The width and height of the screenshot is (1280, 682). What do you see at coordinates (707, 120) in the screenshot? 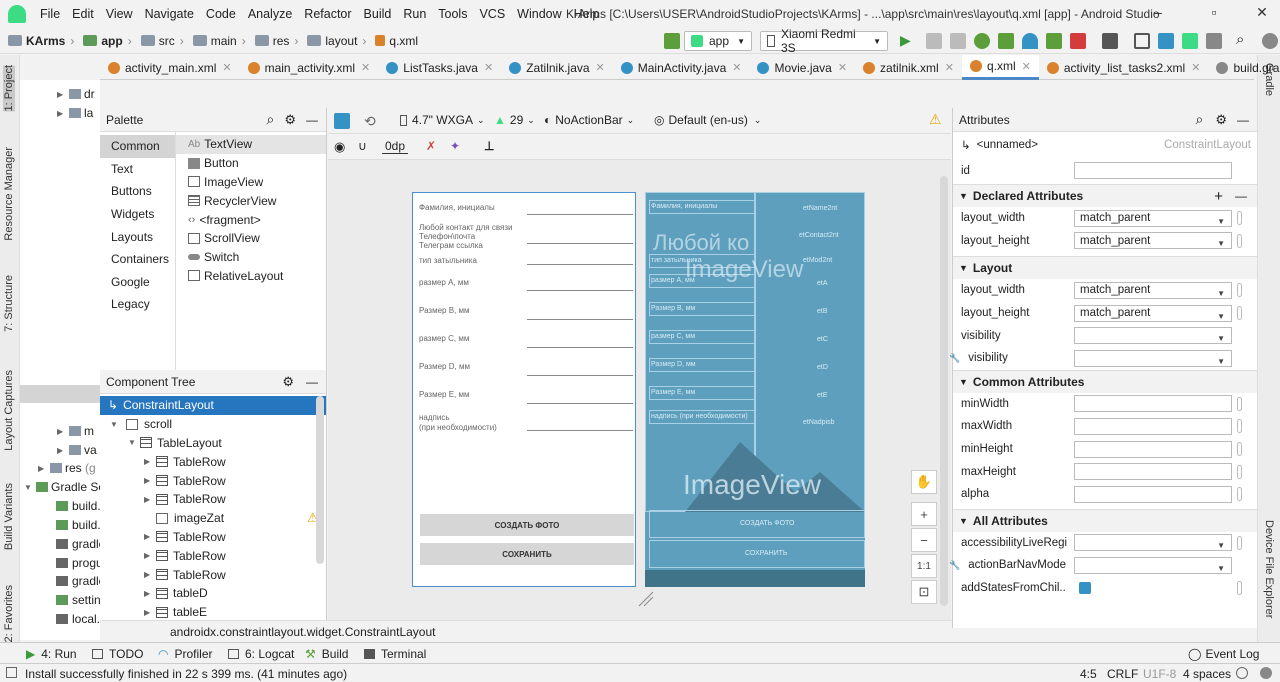
I see `locale-select: ◎ Default (en-us) ⌄` at bounding box center [707, 120].